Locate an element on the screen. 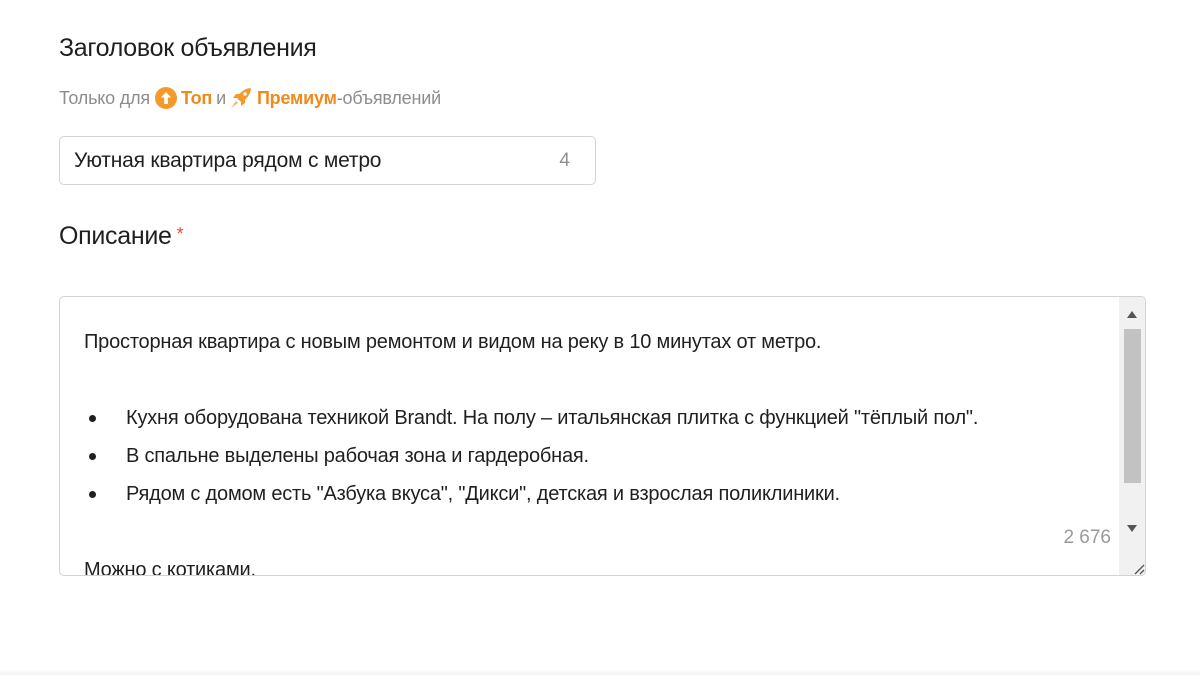  ad-title-hint: Только для Топ и Премиум -объявлений is located at coordinates (250, 98).